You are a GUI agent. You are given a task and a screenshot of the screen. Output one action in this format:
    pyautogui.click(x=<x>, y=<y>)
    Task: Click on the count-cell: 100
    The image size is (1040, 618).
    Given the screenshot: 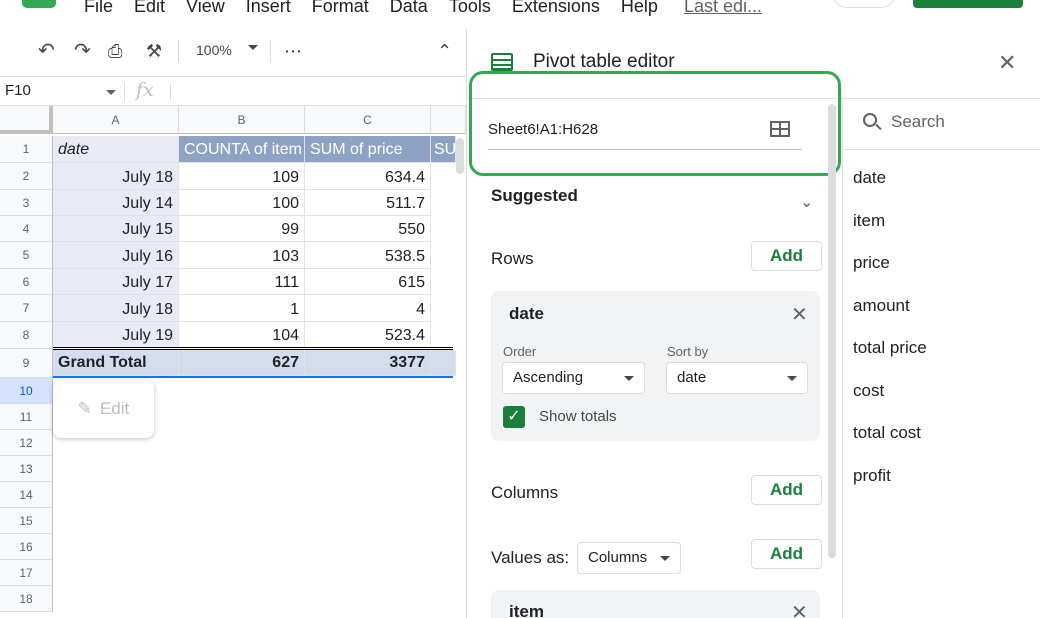 What is the action you would take?
    pyautogui.click(x=242, y=203)
    